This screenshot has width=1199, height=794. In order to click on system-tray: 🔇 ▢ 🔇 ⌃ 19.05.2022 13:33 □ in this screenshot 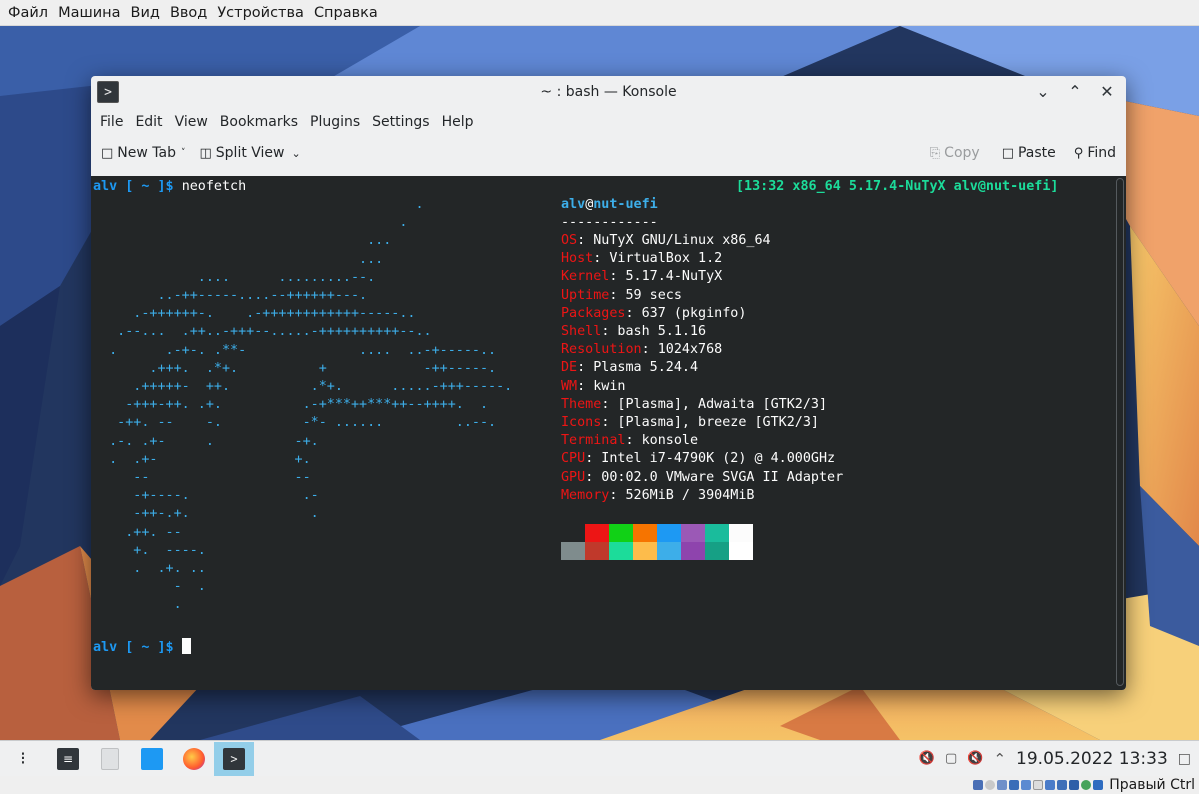, I will do `click(1059, 759)`.